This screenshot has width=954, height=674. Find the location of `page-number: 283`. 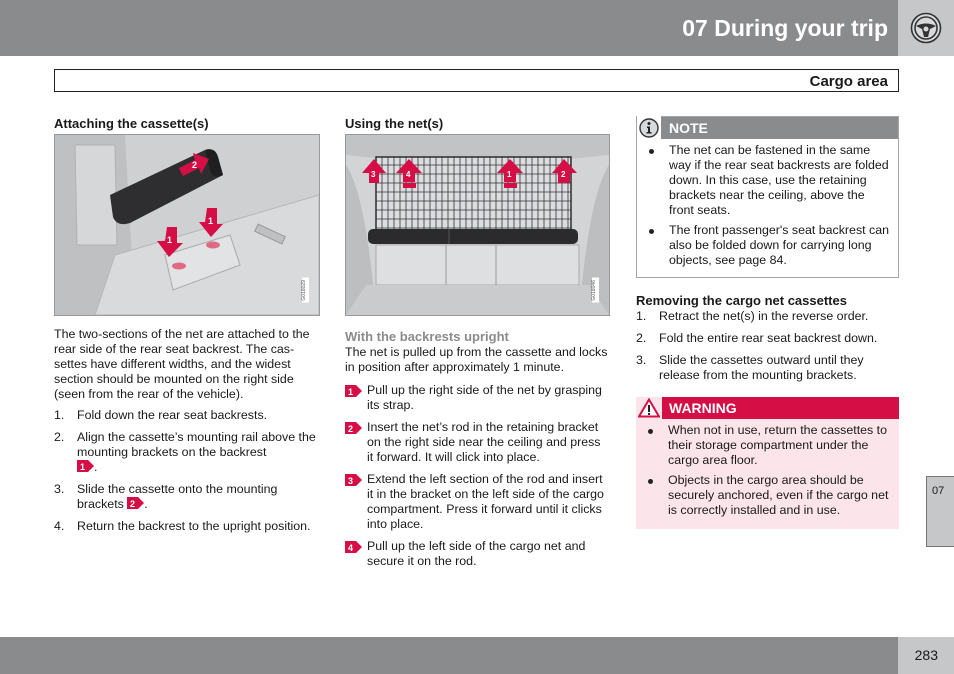

page-number: 283 is located at coordinates (926, 655).